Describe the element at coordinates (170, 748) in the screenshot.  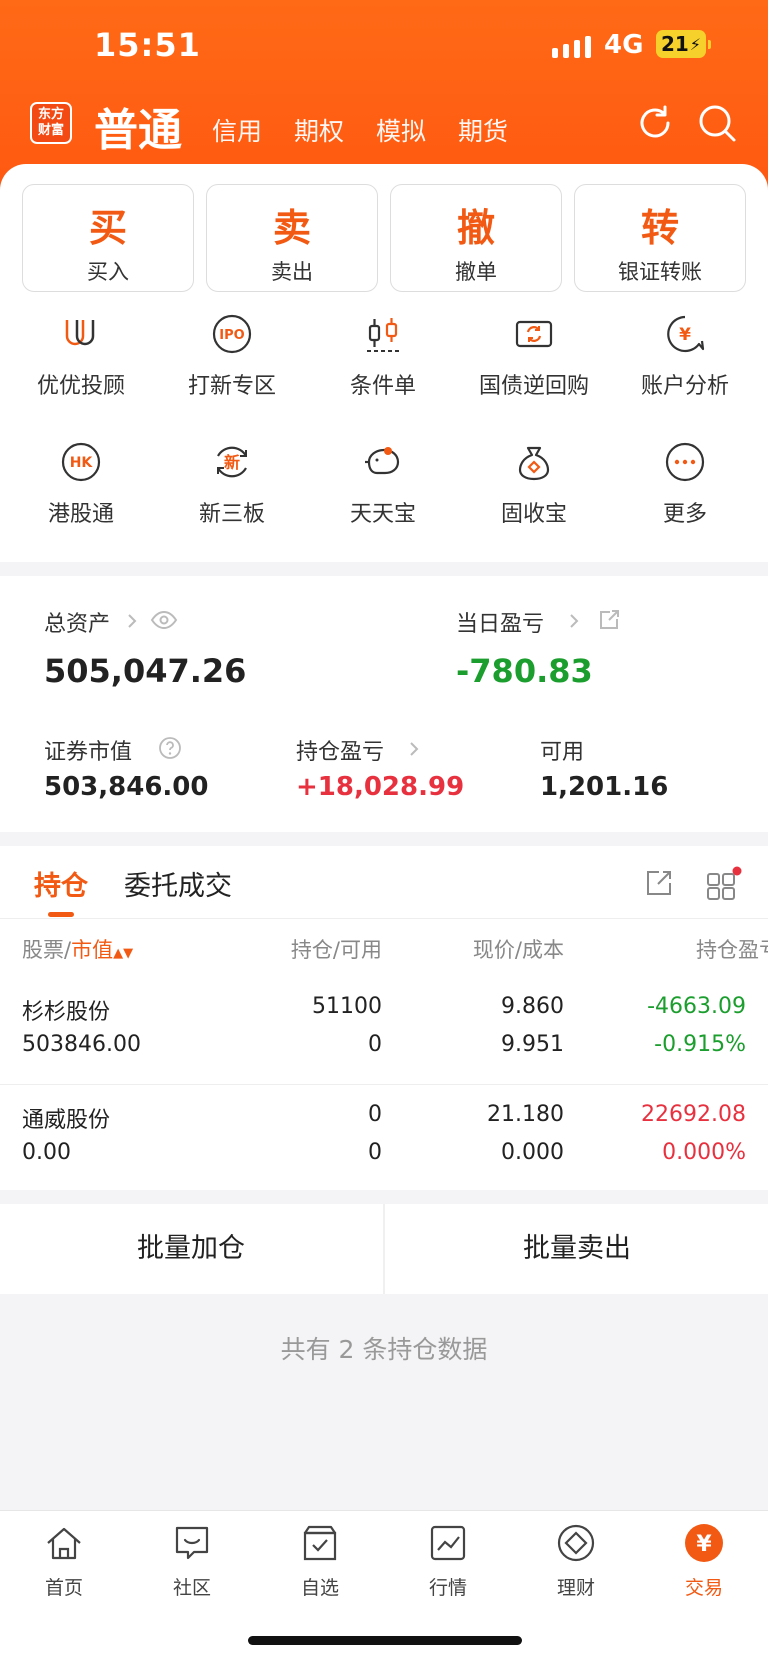
I see `help-icon` at that location.